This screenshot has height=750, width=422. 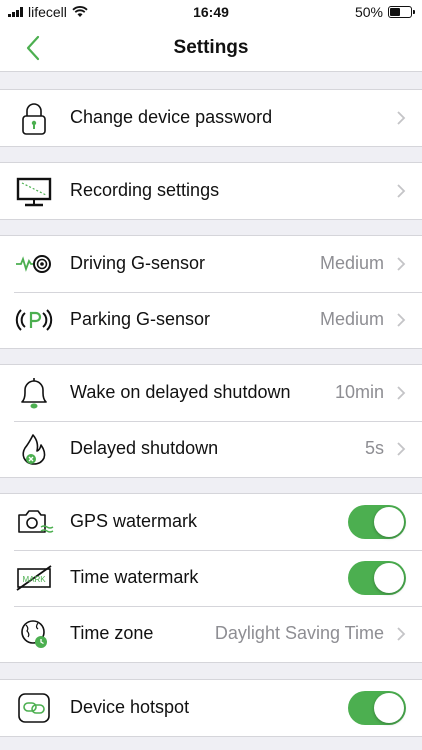 What do you see at coordinates (36, 521) in the screenshot?
I see `camera-icon` at bounding box center [36, 521].